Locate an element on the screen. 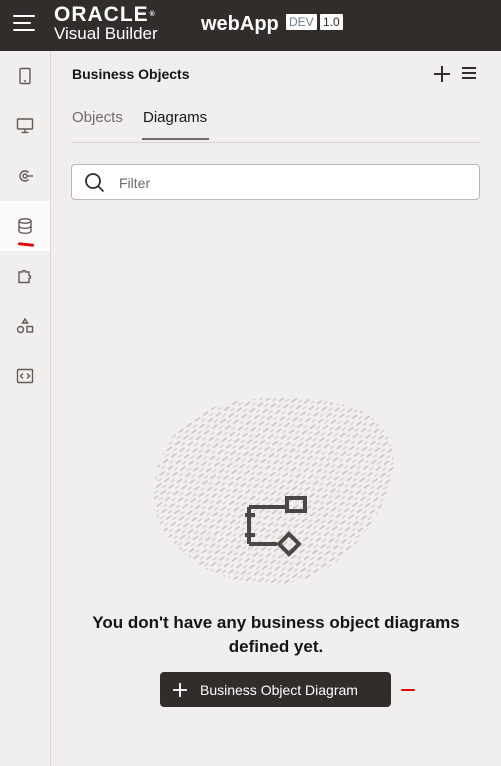 This screenshot has height=766, width=501. hamburger-menu-icon is located at coordinates (24, 24).